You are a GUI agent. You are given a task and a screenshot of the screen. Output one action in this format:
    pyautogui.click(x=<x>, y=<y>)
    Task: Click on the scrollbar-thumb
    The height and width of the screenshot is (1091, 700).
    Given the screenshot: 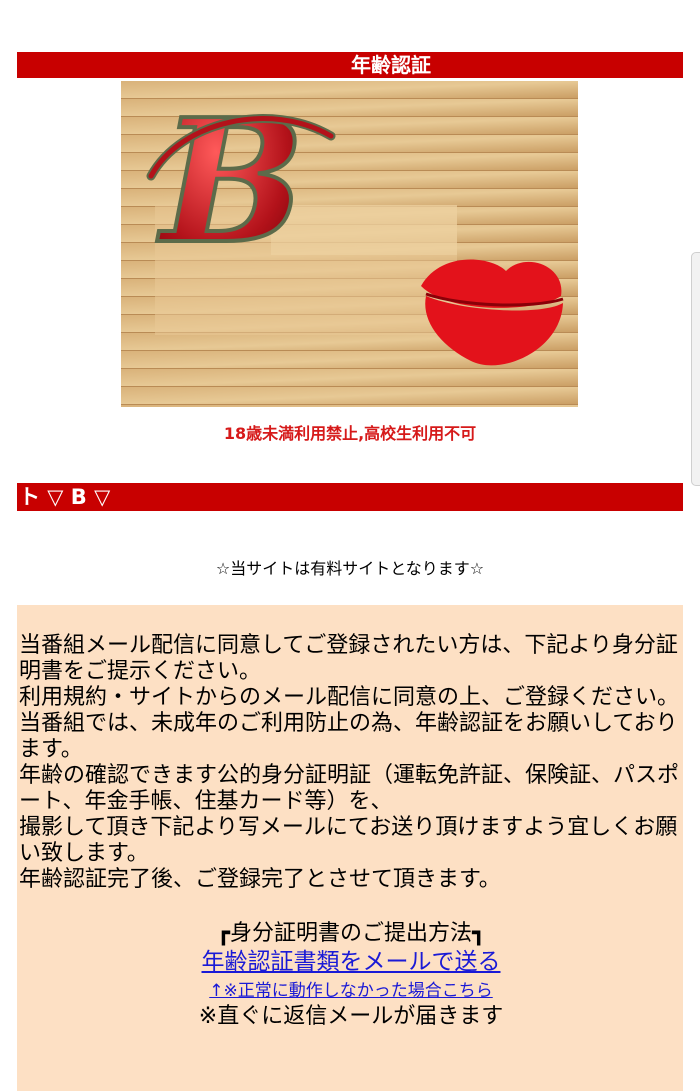 What is the action you would take?
    pyautogui.click(x=695, y=369)
    